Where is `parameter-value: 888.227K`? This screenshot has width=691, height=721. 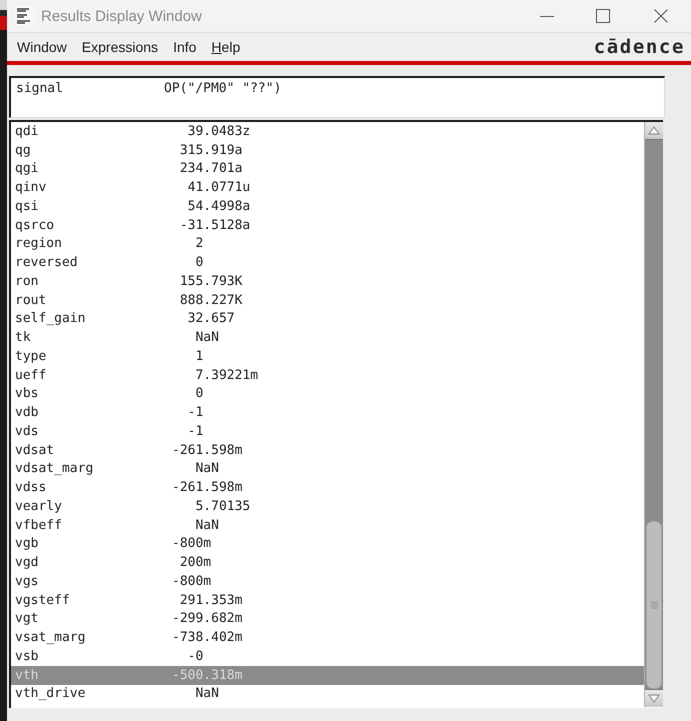 parameter-value: 888.227K is located at coordinates (211, 300).